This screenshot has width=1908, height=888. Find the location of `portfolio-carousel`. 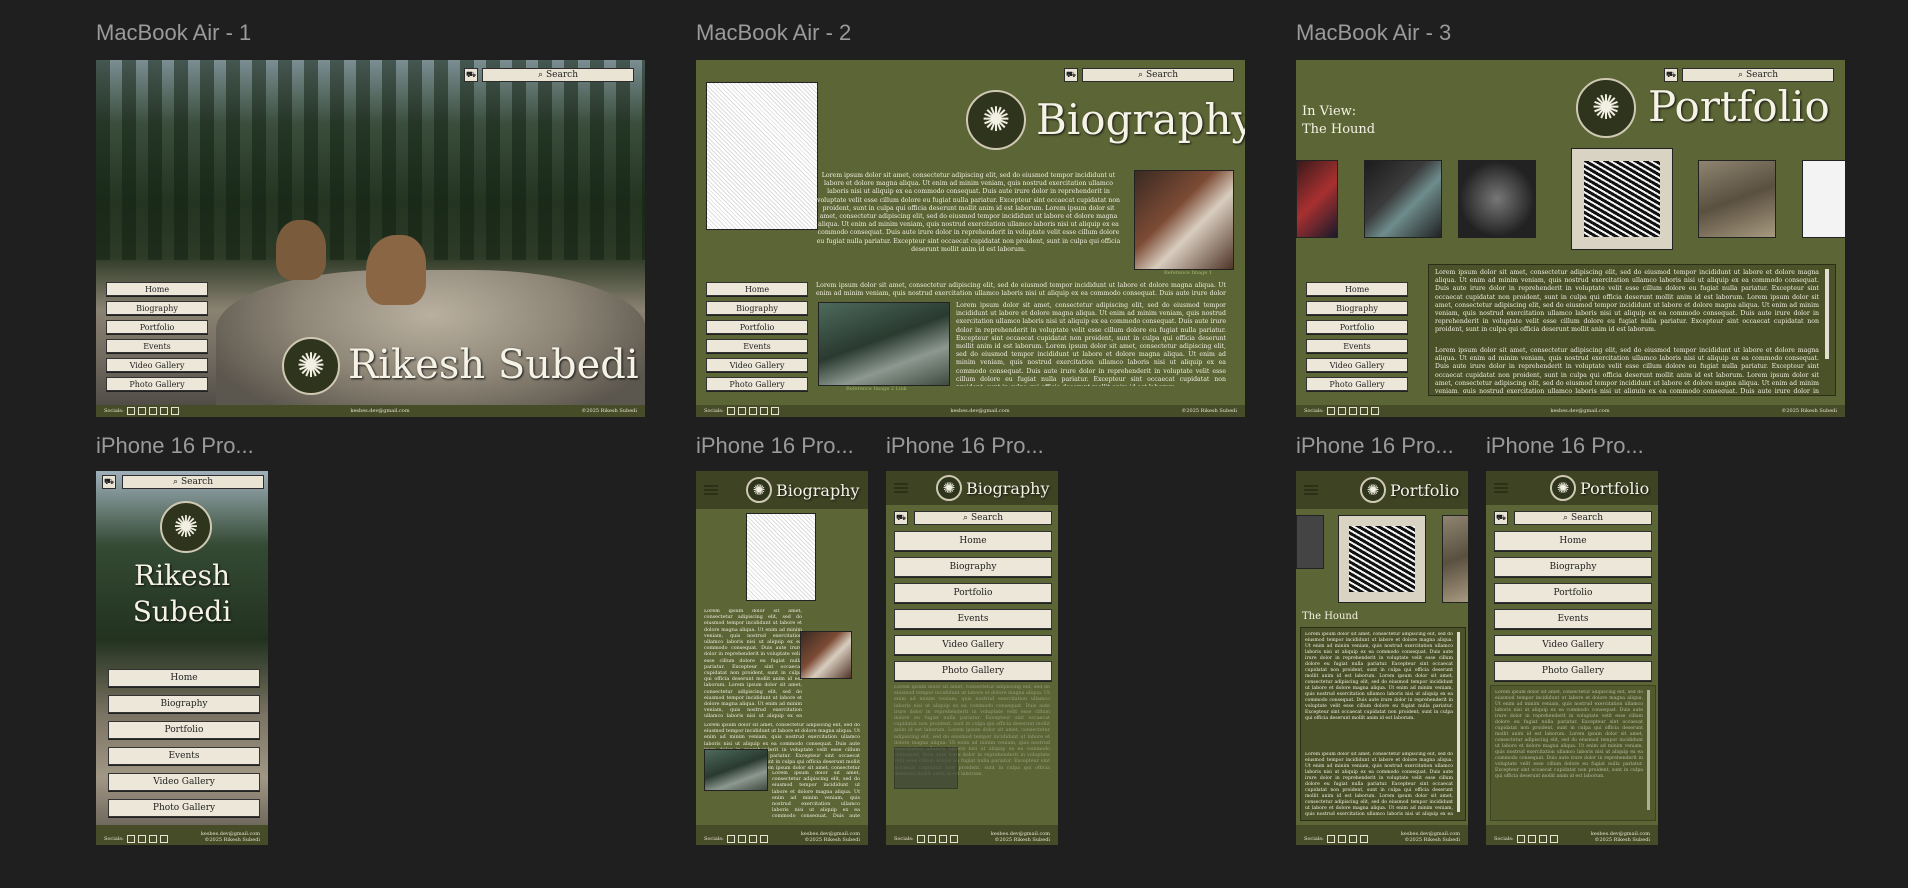

portfolio-carousel is located at coordinates (1570, 196).